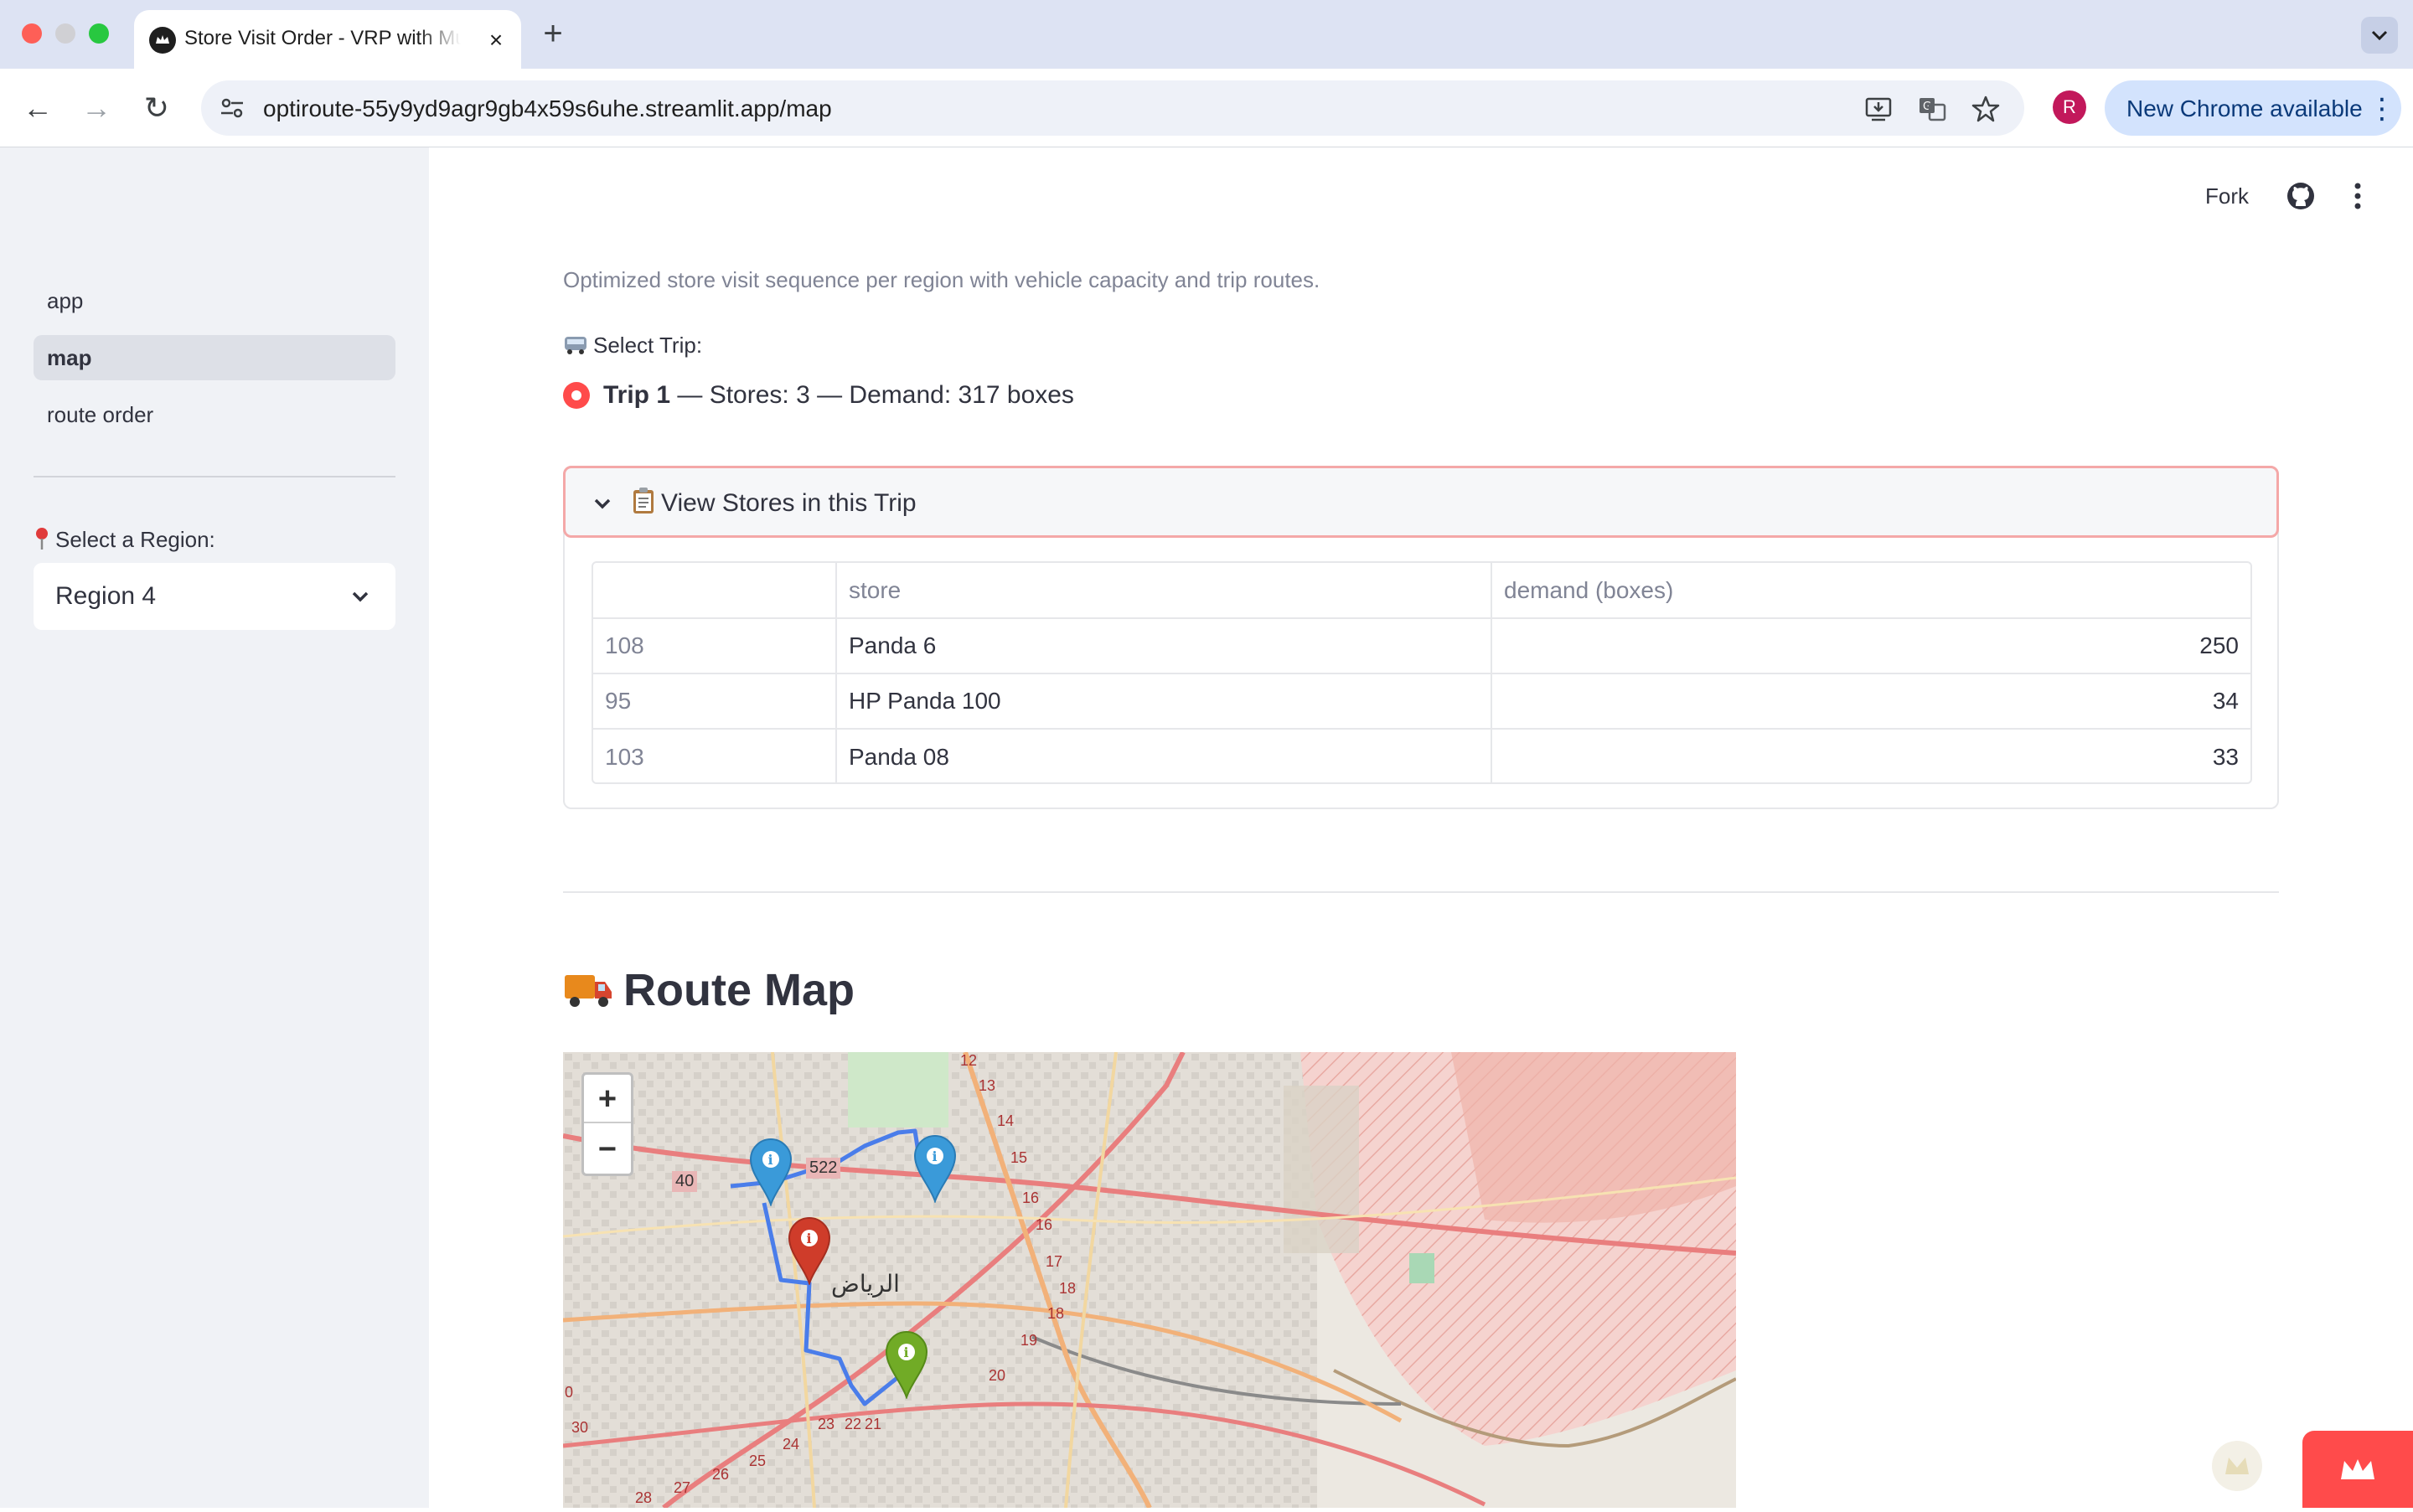 The image size is (2413, 1512). I want to click on region-label-text: Select a Region:, so click(135, 539).